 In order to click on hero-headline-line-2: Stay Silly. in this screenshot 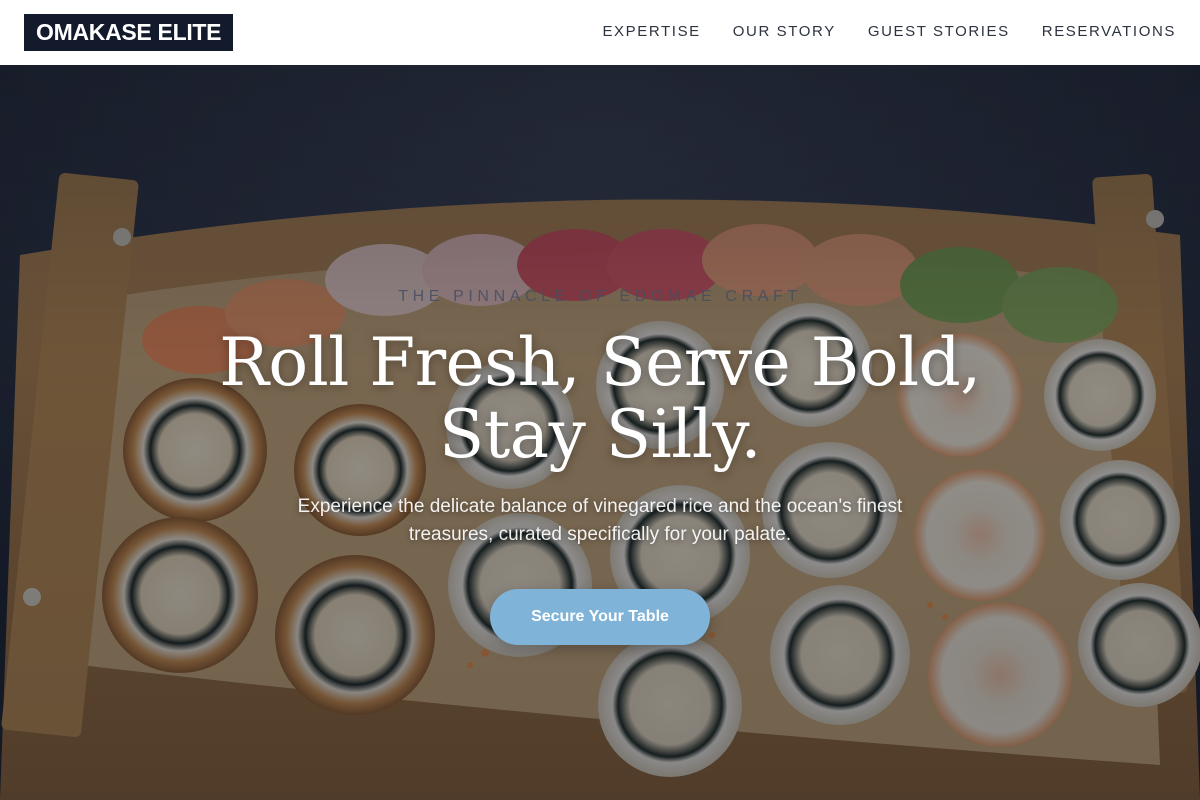, I will do `click(600, 434)`.